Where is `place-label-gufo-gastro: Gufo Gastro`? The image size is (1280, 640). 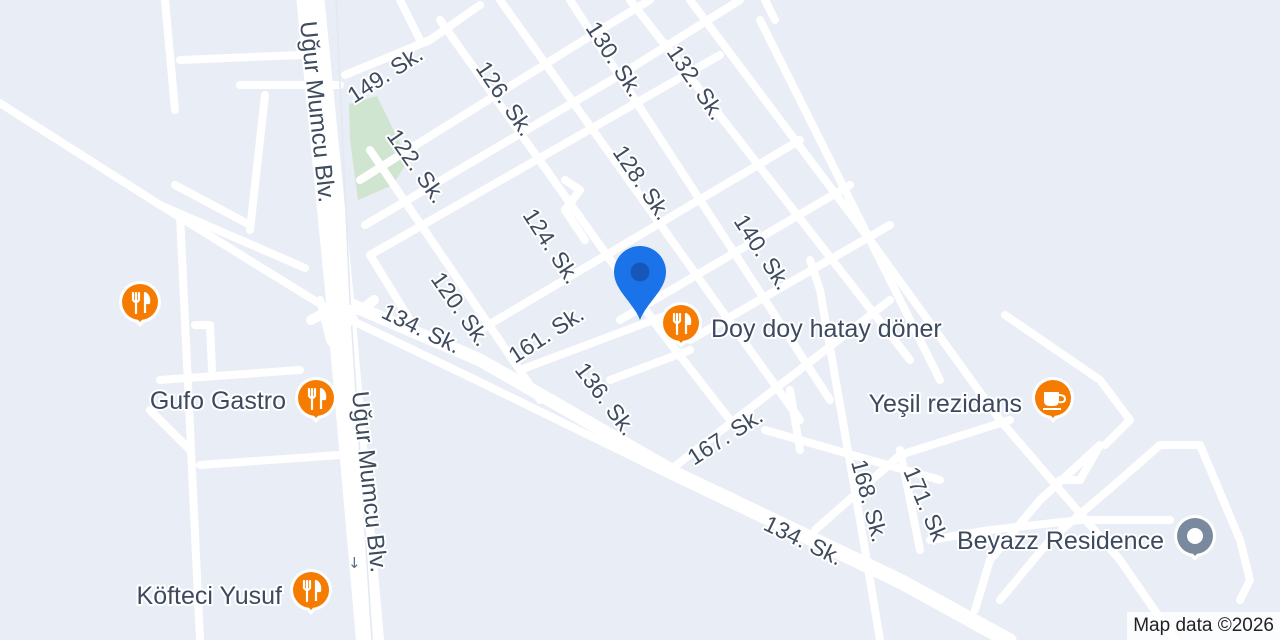 place-label-gufo-gastro: Gufo Gastro is located at coordinates (218, 401).